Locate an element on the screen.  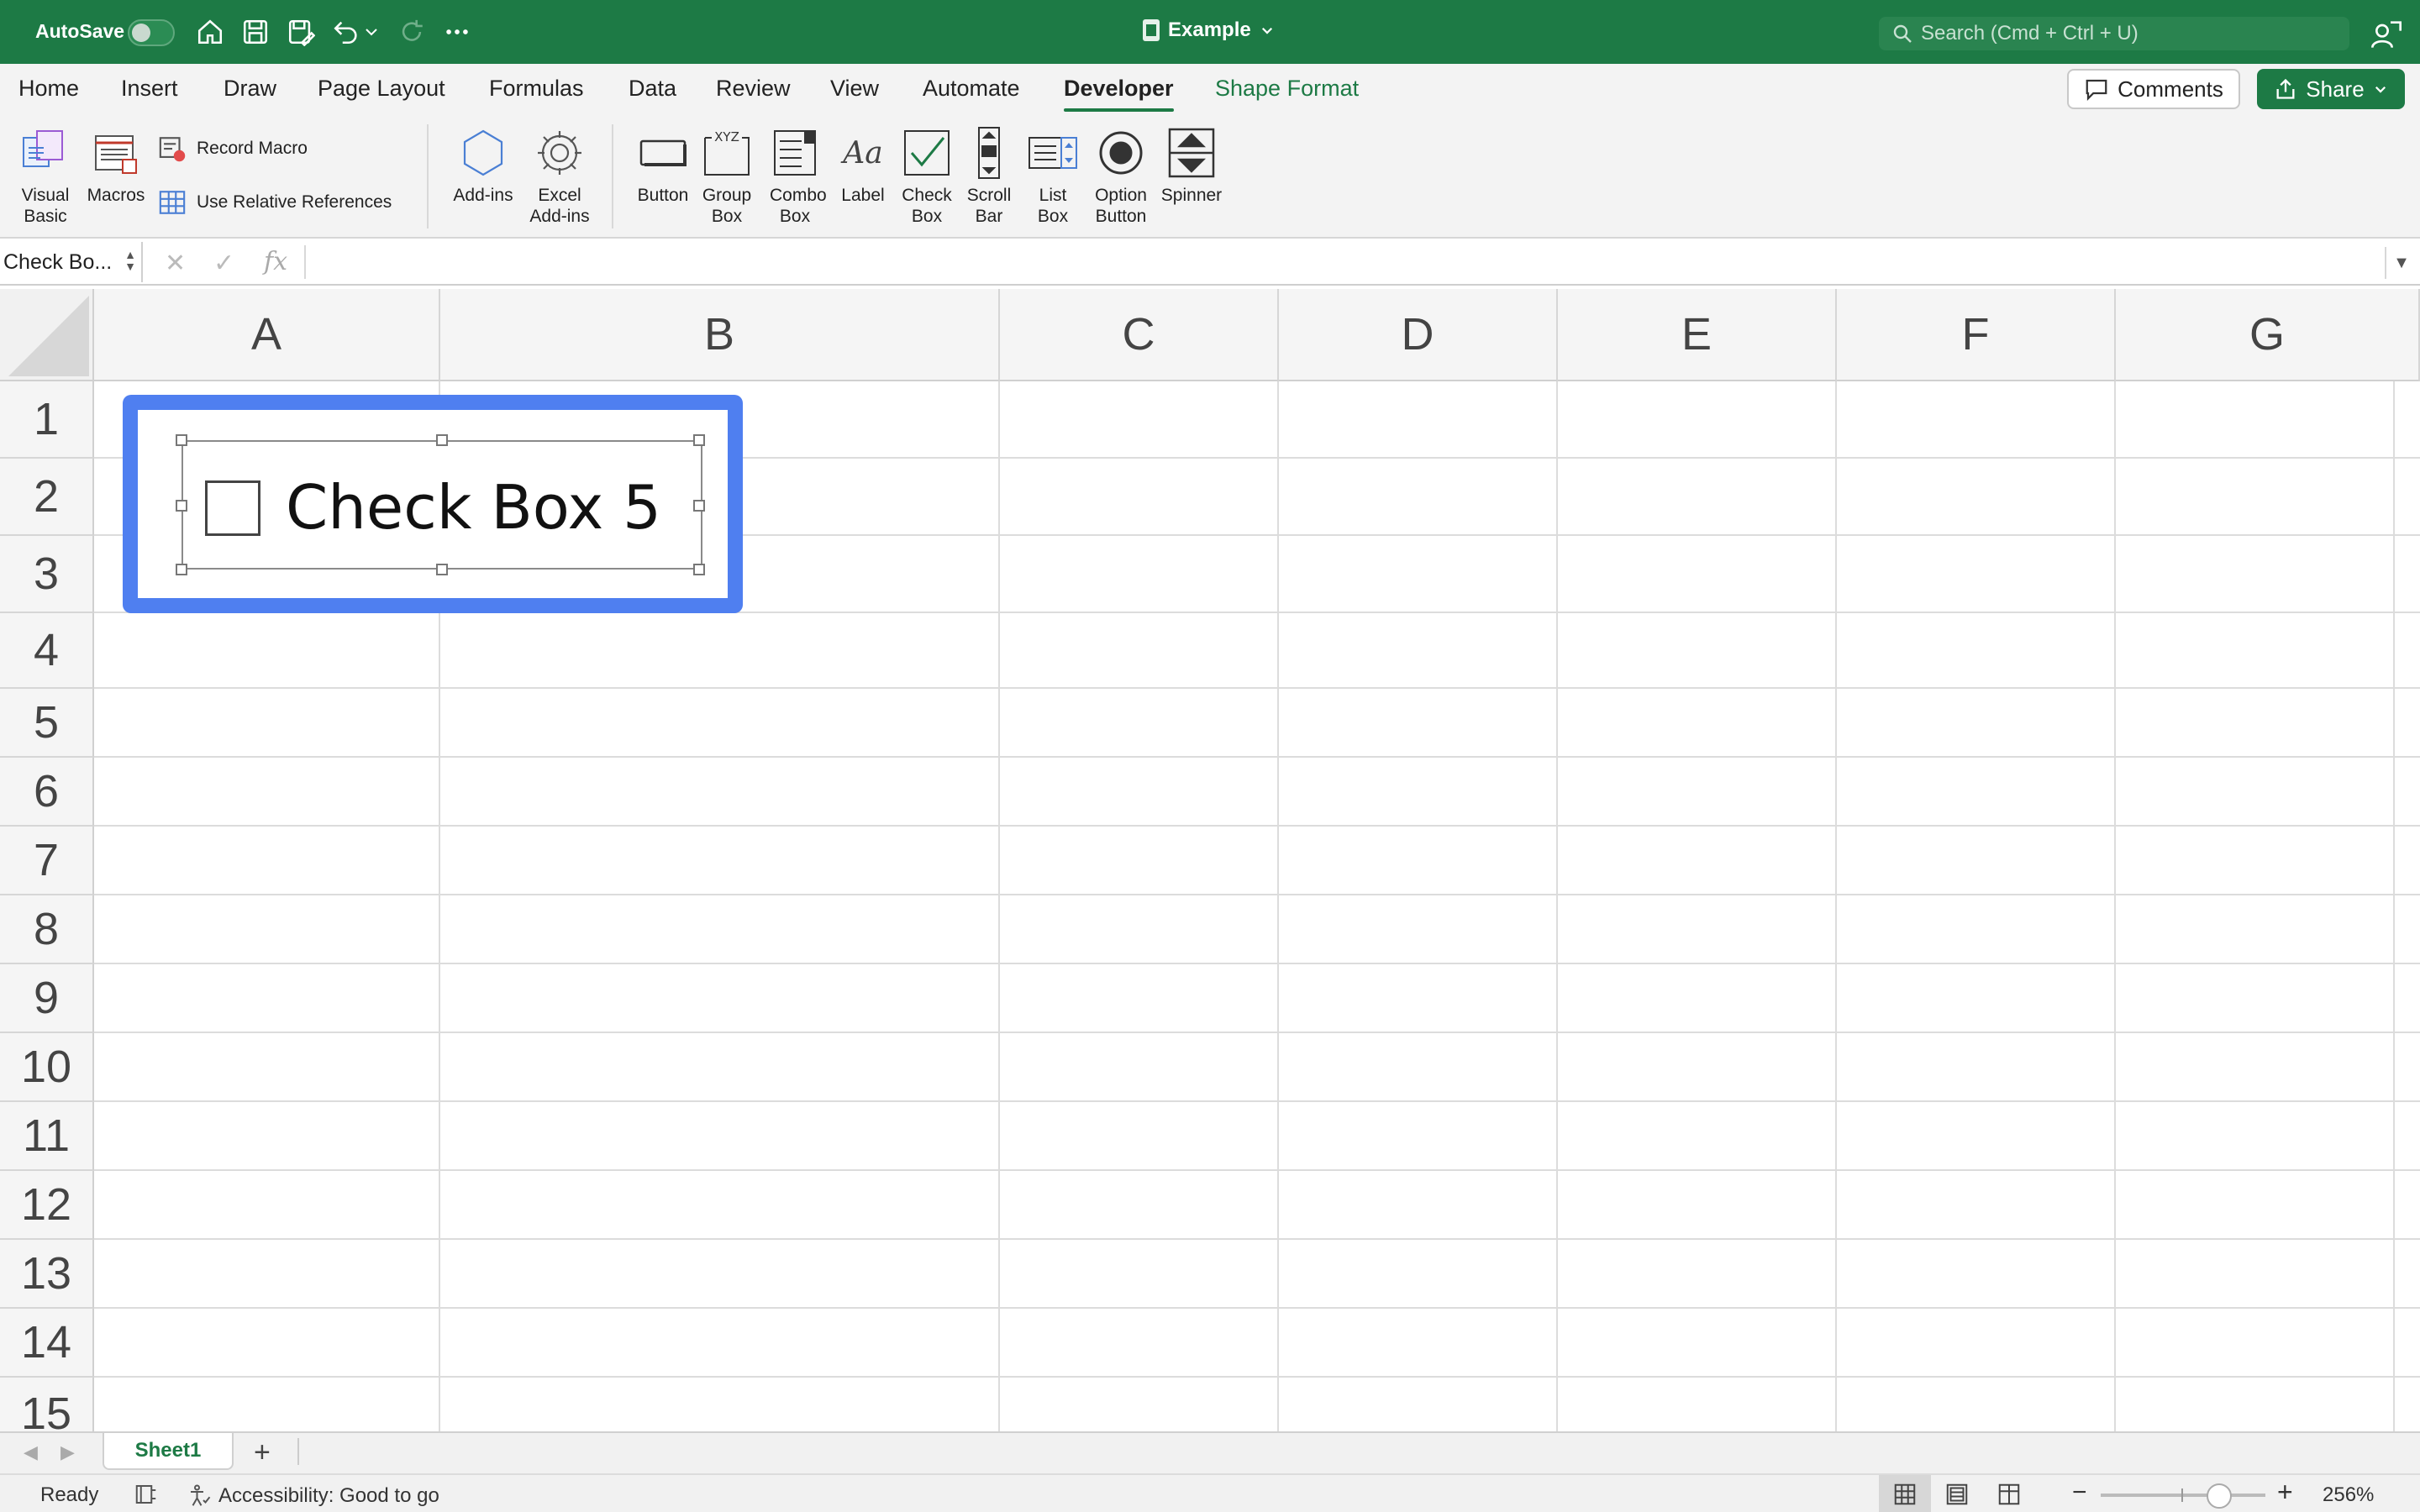
autosave-toggle is located at coordinates (151, 32).